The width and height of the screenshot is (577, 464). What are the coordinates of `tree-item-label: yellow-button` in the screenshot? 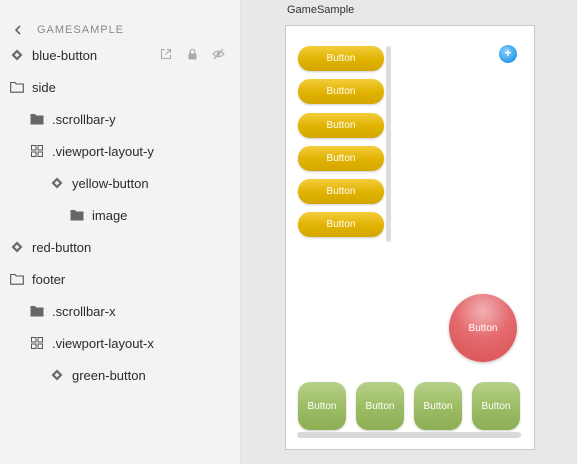 It's located at (110, 183).